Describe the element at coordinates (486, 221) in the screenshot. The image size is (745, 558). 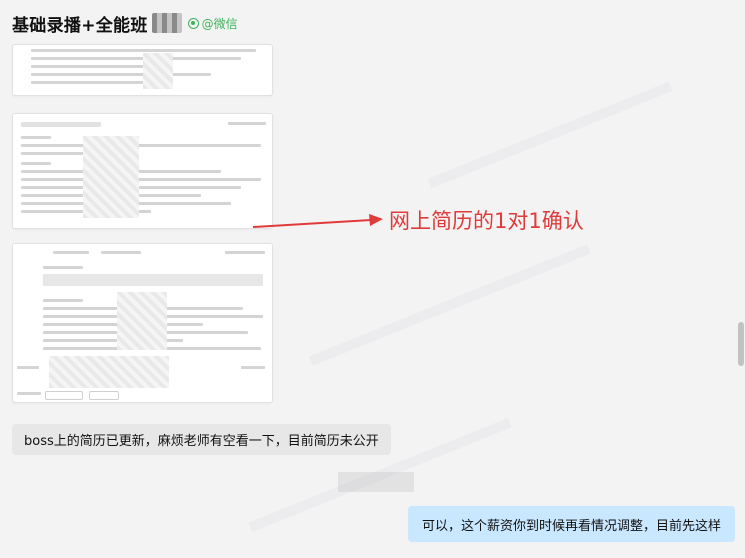
I see `annotation-text: 网上简历的1对1确认` at that location.